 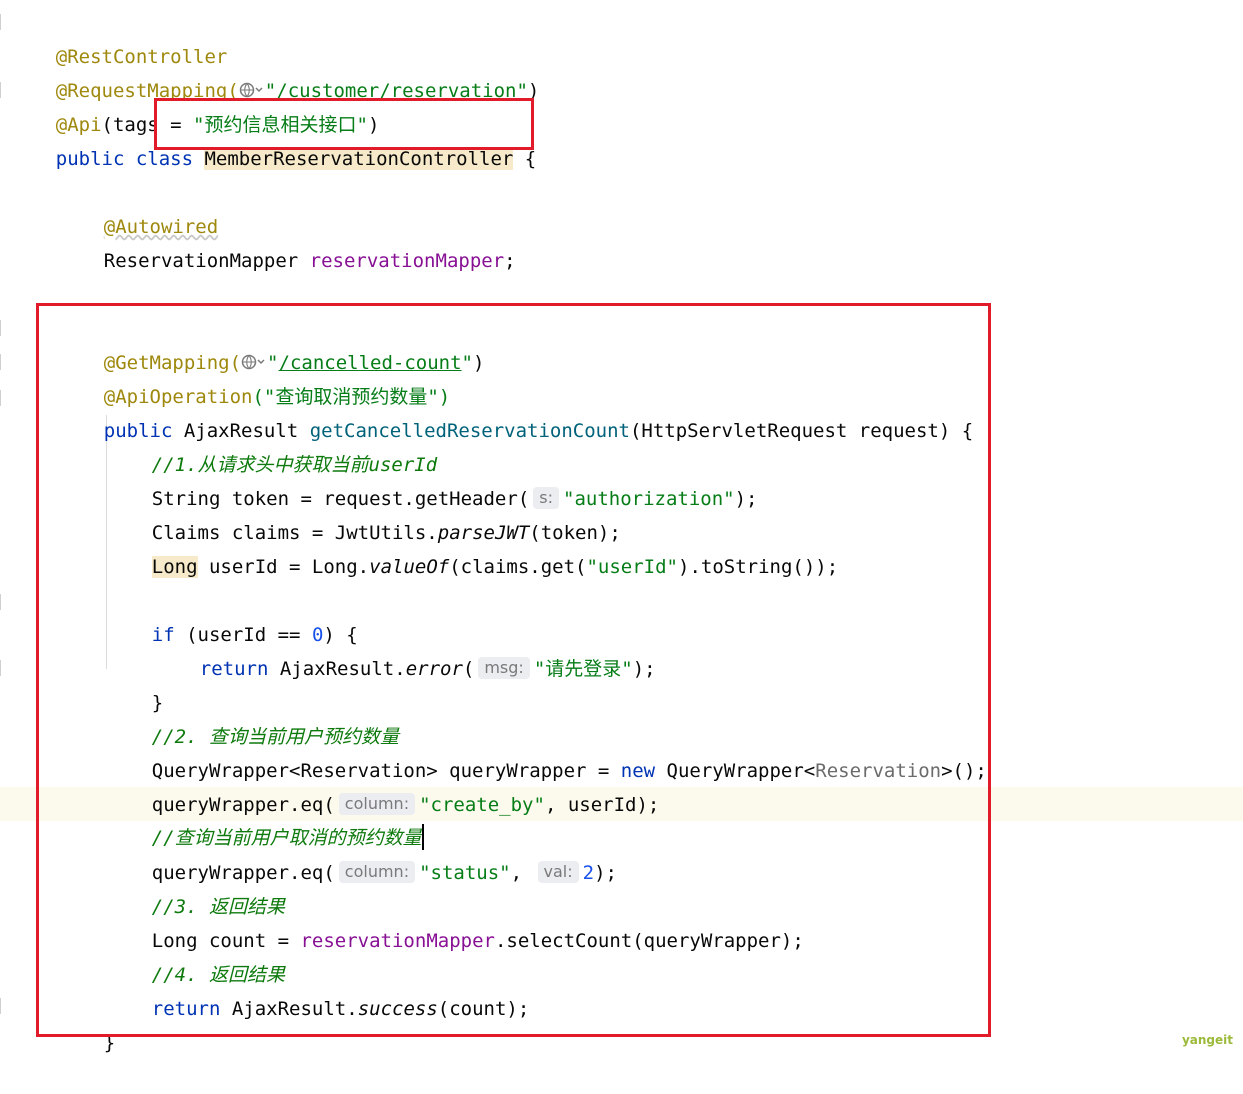 What do you see at coordinates (344, 124) in the screenshot?
I see `class-name-highlight-box` at bounding box center [344, 124].